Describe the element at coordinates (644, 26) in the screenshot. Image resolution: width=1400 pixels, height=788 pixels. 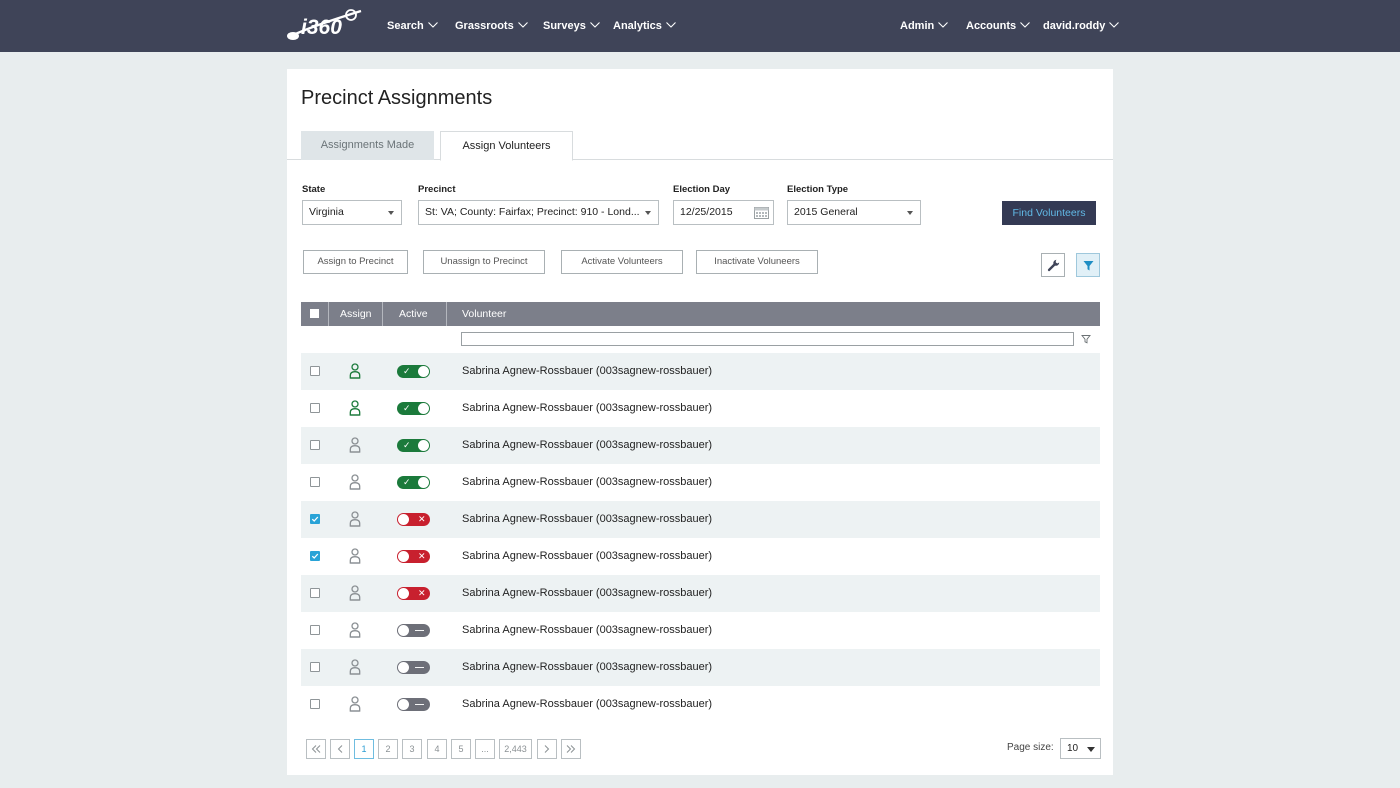
I see `nav-analytics: Analytics` at that location.